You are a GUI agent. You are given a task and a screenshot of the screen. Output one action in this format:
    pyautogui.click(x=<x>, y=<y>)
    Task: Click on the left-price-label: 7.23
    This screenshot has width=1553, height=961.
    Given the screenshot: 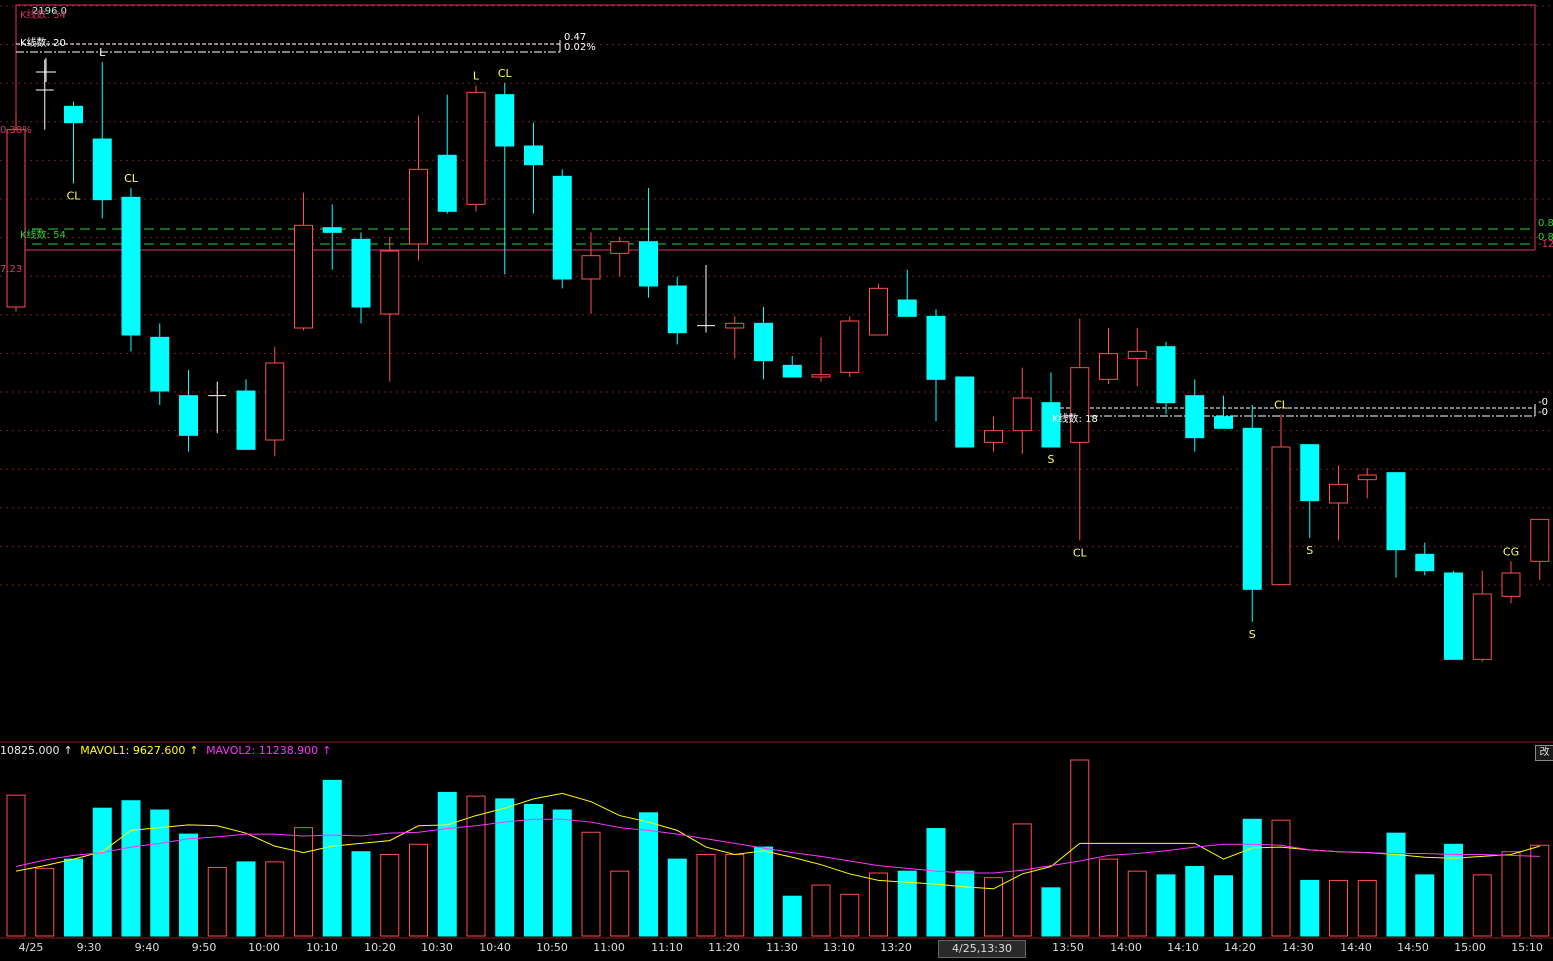 What is the action you would take?
    pyautogui.click(x=11, y=269)
    